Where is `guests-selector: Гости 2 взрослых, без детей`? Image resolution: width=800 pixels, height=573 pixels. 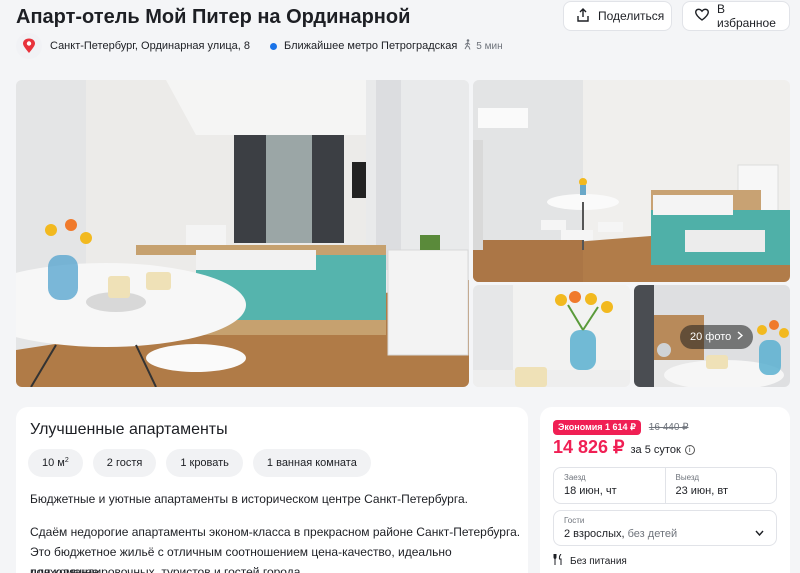 guests-selector: Гости 2 взрослых, без детей is located at coordinates (665, 528).